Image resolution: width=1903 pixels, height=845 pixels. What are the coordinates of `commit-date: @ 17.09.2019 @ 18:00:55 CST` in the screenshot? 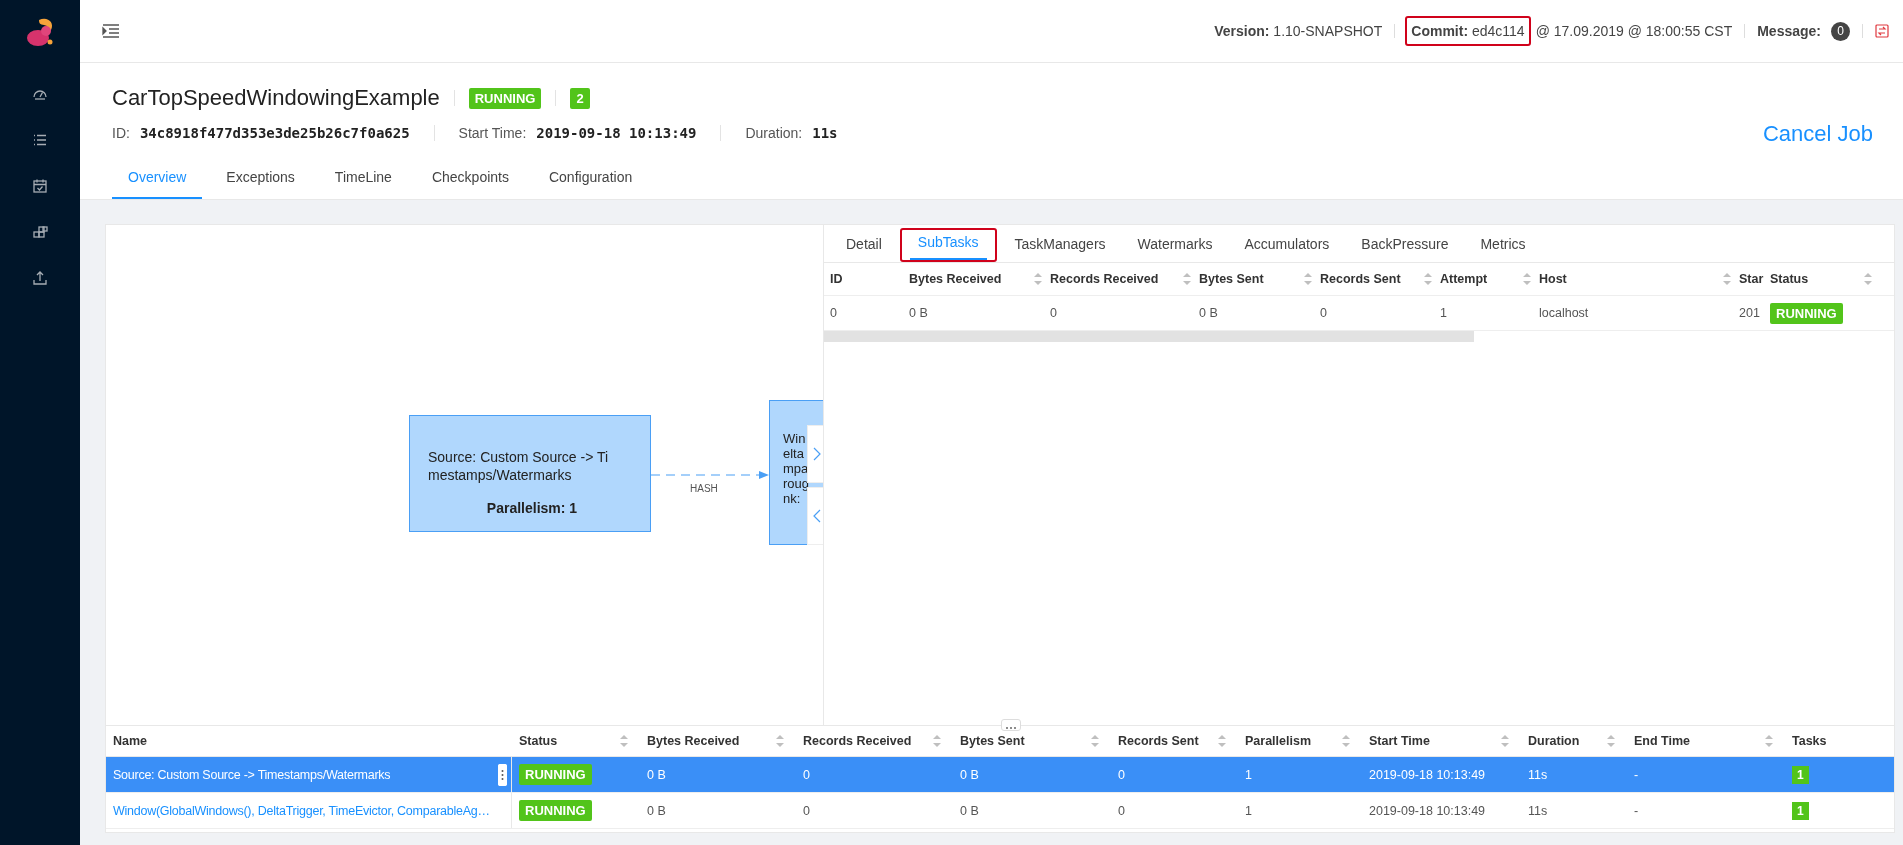 It's located at (1634, 31).